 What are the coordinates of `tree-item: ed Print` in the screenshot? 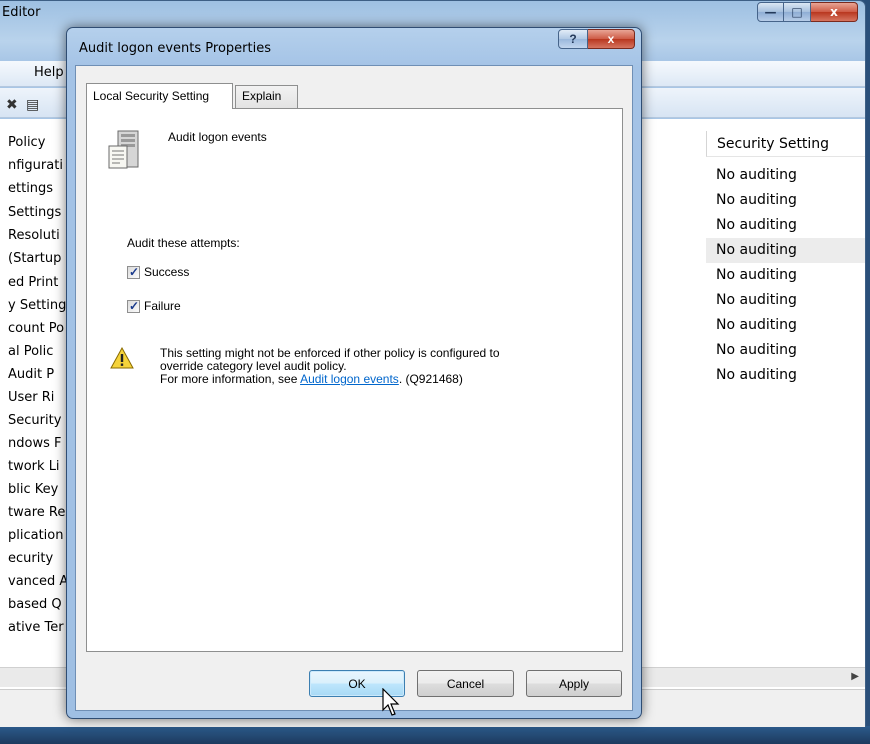 It's located at (38, 283).